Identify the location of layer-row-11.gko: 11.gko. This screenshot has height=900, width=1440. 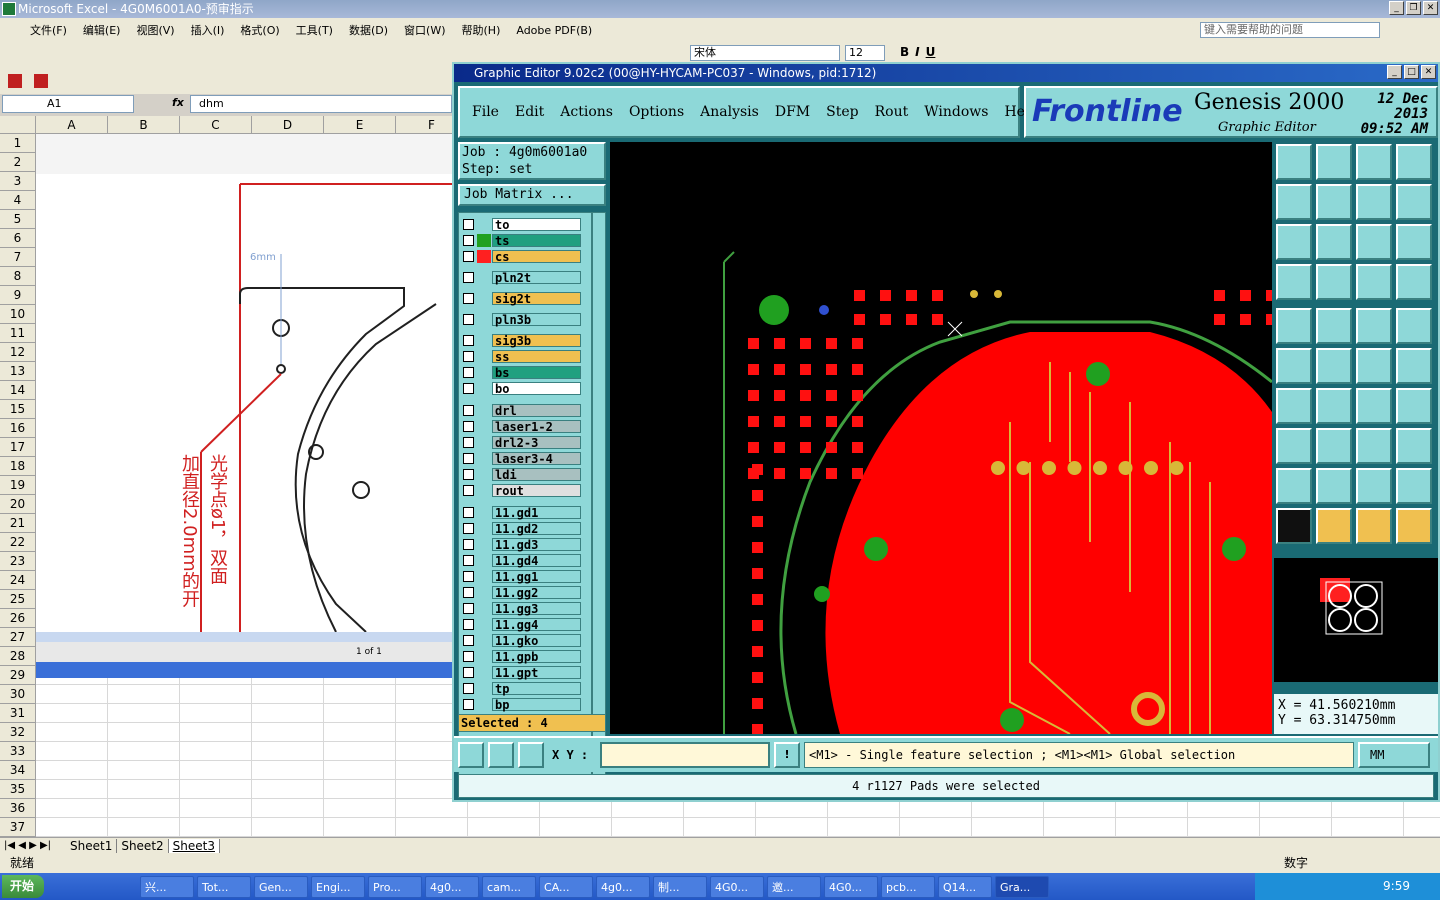
(520, 640).